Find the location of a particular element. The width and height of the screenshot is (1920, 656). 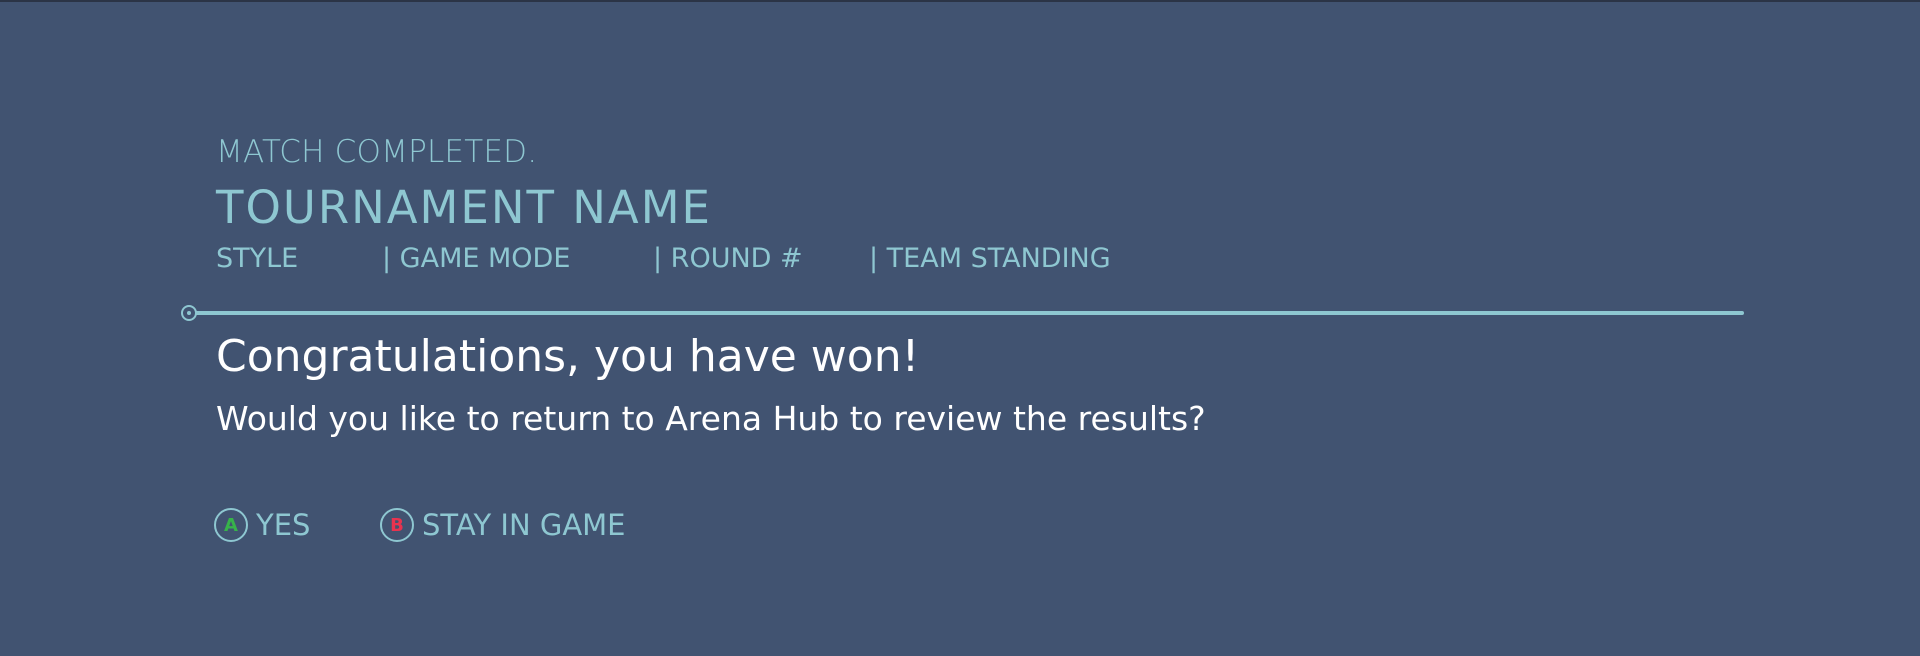

b-button-icon: B is located at coordinates (397, 525).